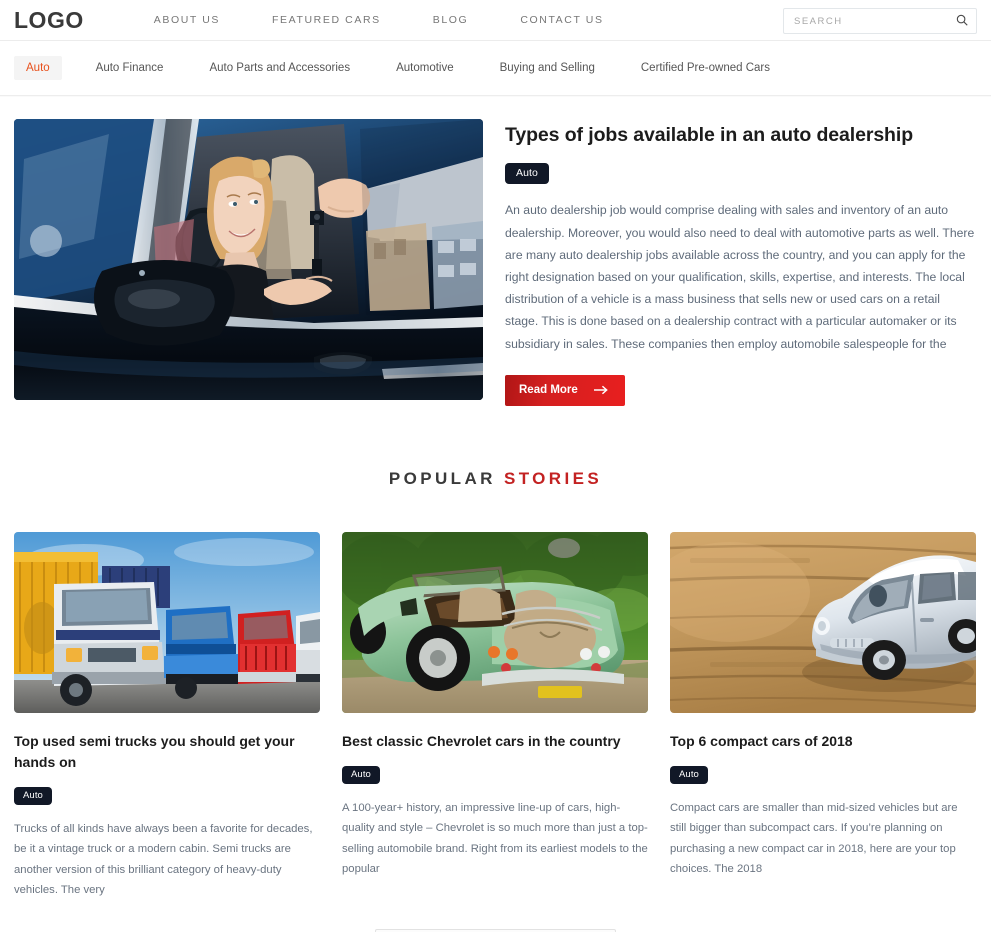 This screenshot has height=932, width=991. Describe the element at coordinates (187, 20) in the screenshot. I see `nav-item-about-us: ABOUT US` at that location.